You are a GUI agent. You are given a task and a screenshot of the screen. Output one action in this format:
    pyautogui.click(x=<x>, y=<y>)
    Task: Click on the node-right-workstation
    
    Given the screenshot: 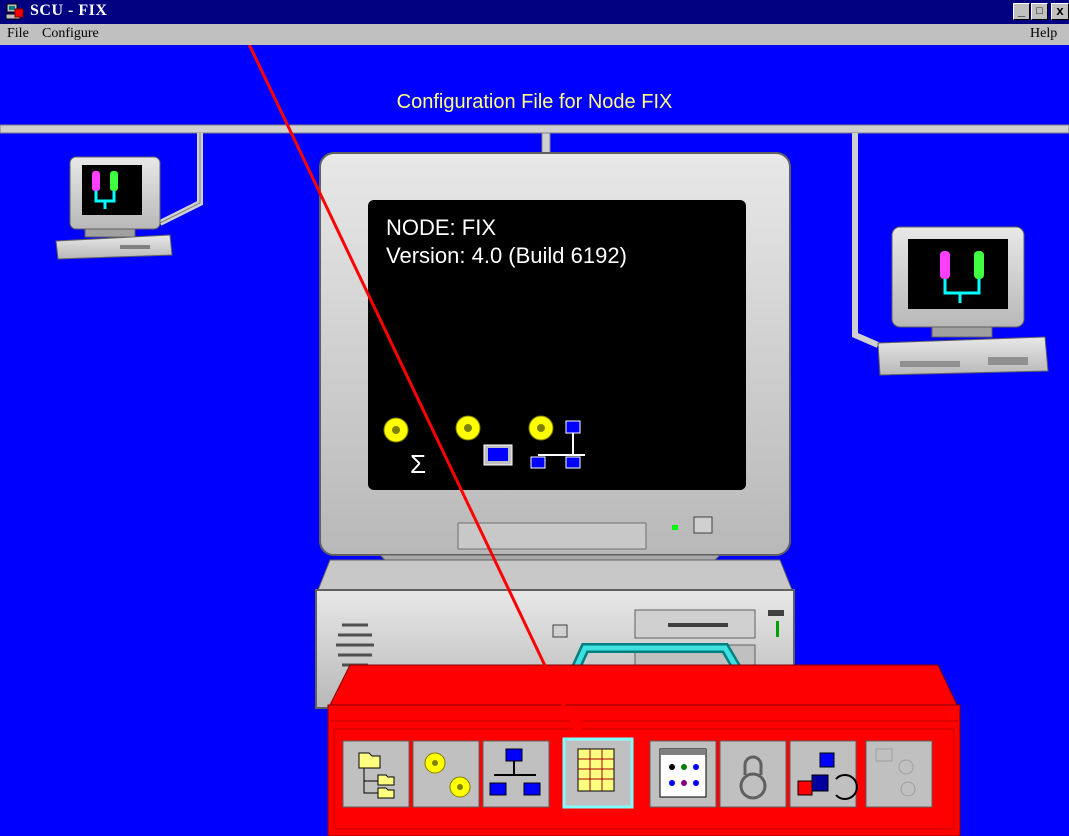 What is the action you would take?
    pyautogui.click(x=963, y=301)
    